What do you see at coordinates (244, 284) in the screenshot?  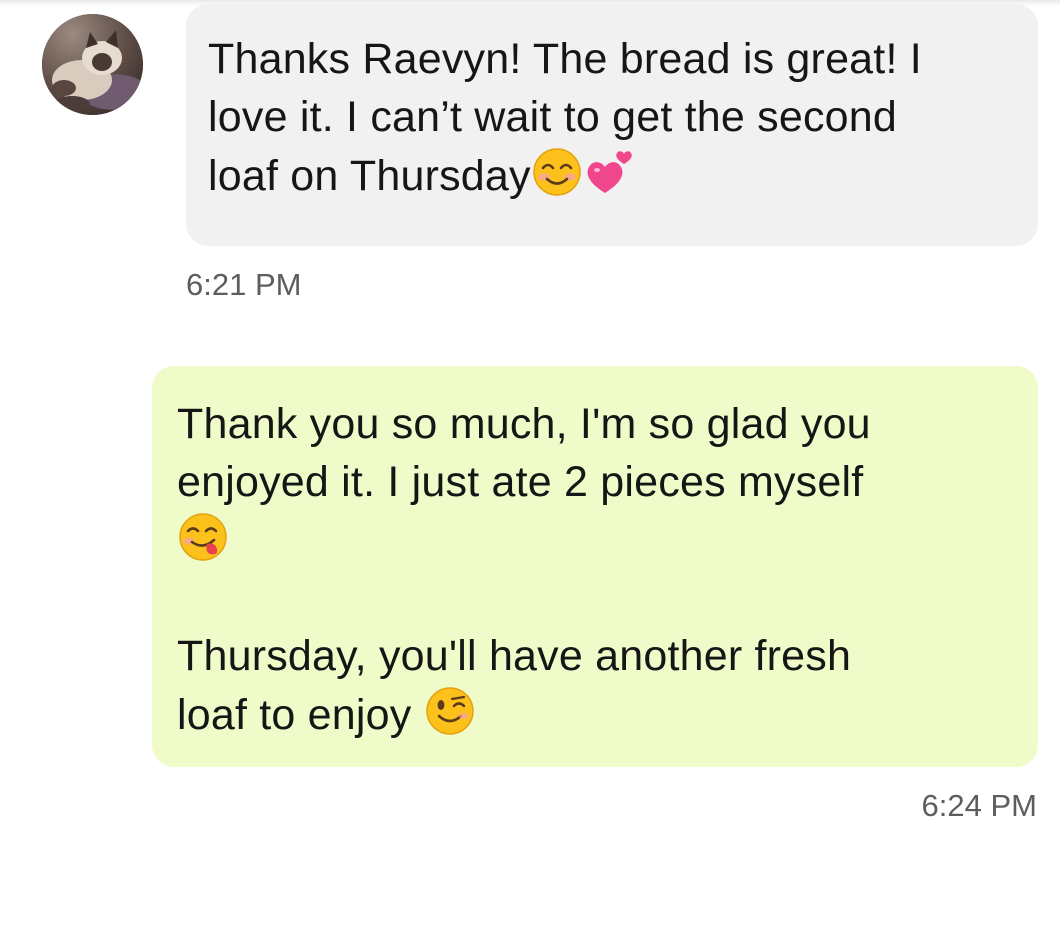 I see `incoming-message-timestamp: 6:21 PM` at bounding box center [244, 284].